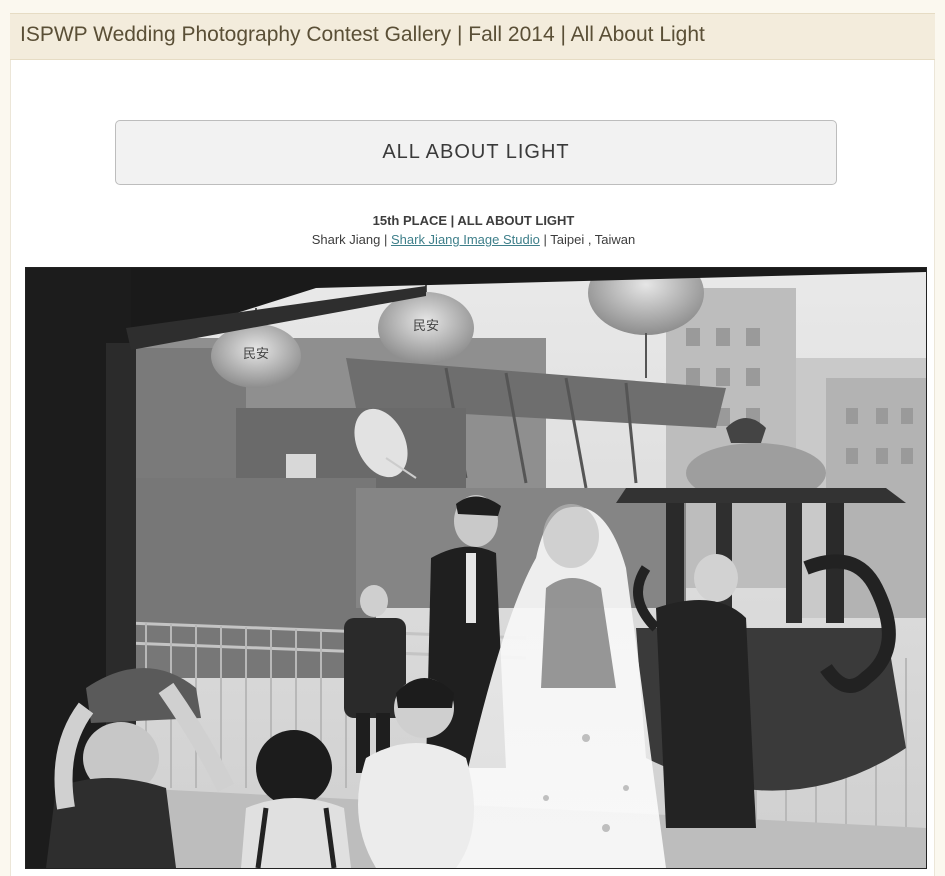 The width and height of the screenshot is (945, 876). What do you see at coordinates (593, 239) in the screenshot?
I see `location-text: Taipei , Taiwan` at bounding box center [593, 239].